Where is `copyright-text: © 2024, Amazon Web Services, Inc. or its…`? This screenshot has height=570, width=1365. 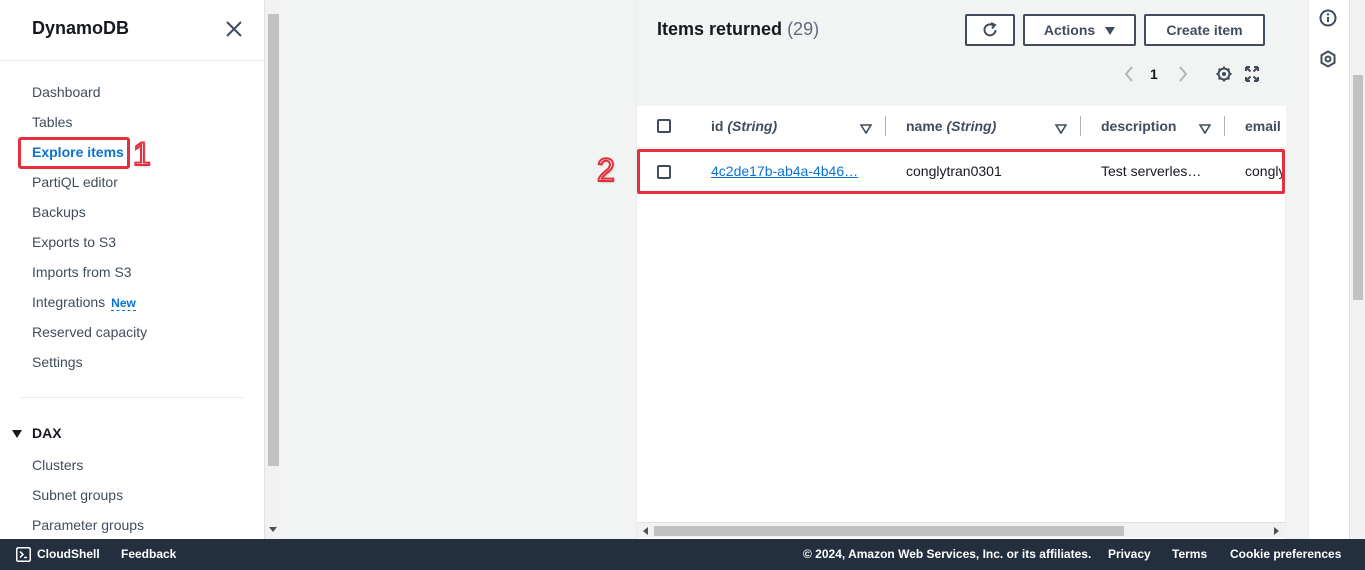 copyright-text: © 2024, Amazon Web Services, Inc. or its… is located at coordinates (947, 554).